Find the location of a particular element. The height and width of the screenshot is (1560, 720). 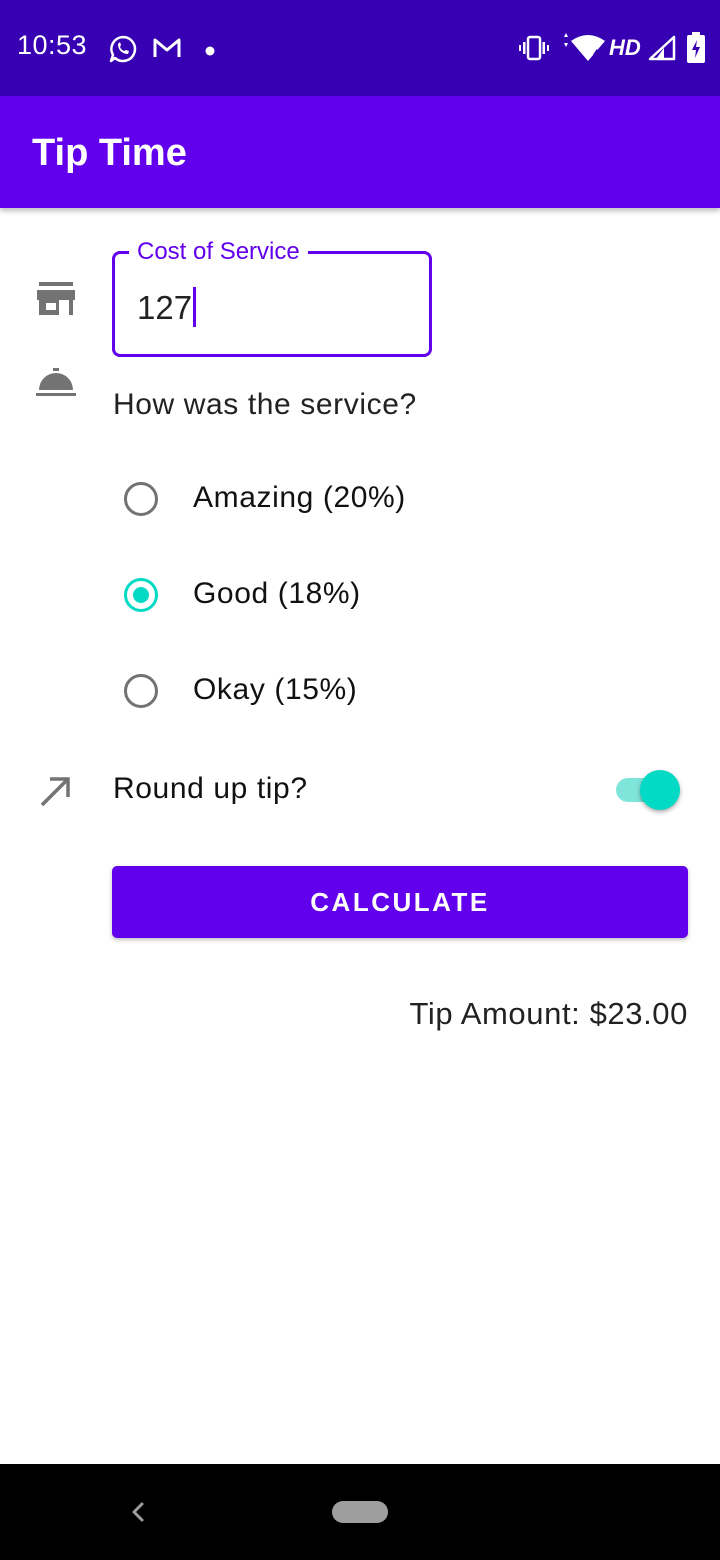

round-up-switch is located at coordinates (650, 790).